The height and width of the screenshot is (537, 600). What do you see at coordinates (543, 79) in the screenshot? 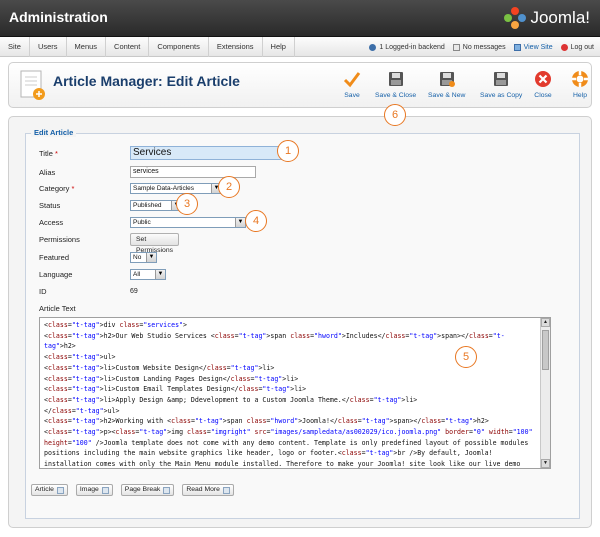
I see `close-icon` at bounding box center [543, 79].